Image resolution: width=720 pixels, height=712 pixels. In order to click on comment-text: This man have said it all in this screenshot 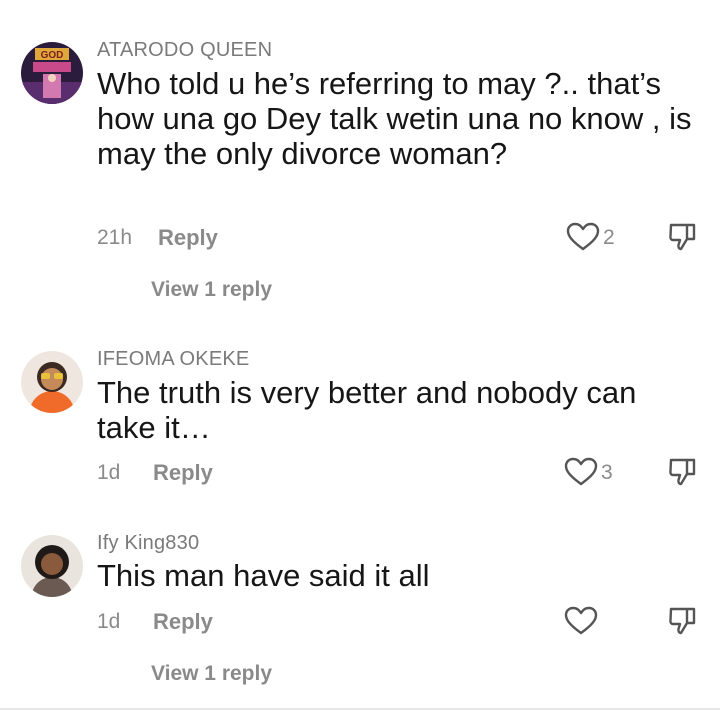, I will do `click(263, 575)`.